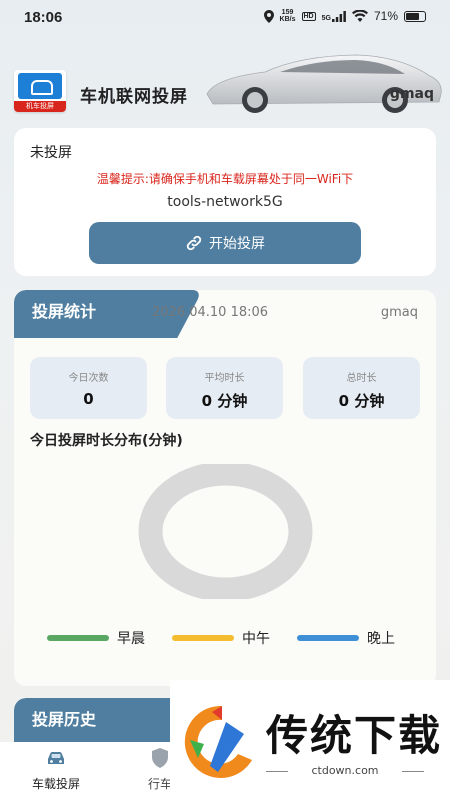 The height and width of the screenshot is (800, 450). I want to click on cast-status: 未投屏, so click(51, 153).